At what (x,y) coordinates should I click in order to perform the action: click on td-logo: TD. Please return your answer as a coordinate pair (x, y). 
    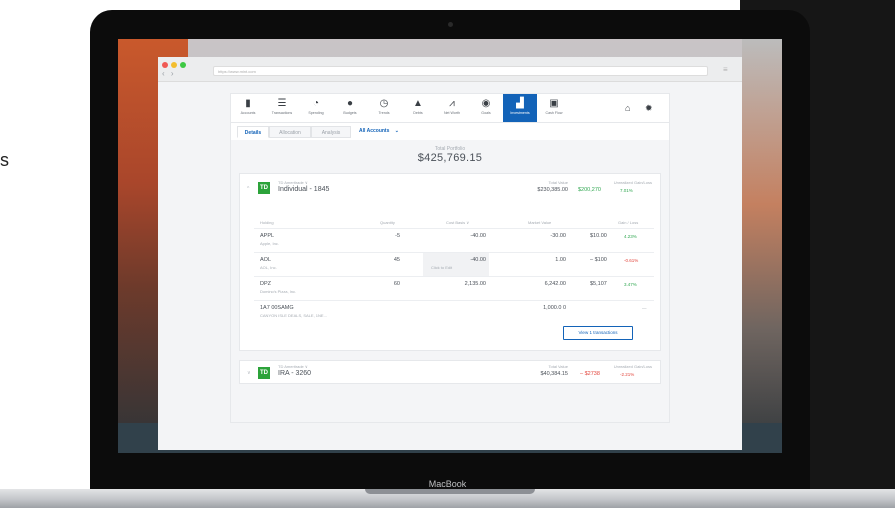
    Looking at the image, I should click on (264, 373).